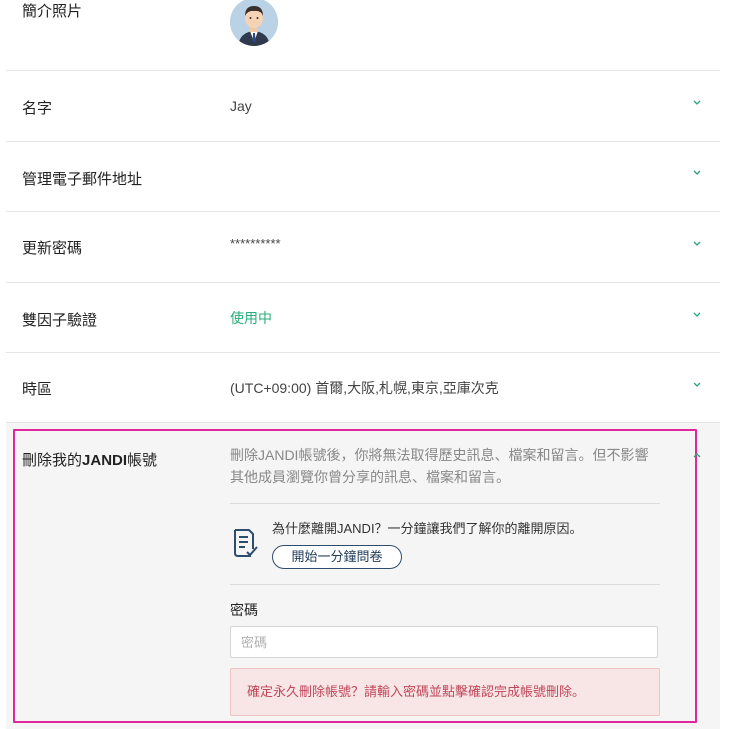 This screenshot has width=731, height=729. I want to click on timezone-value: (UTC+09:00) 首爾,大阪,札幌,東京,亞庫次克, so click(364, 388).